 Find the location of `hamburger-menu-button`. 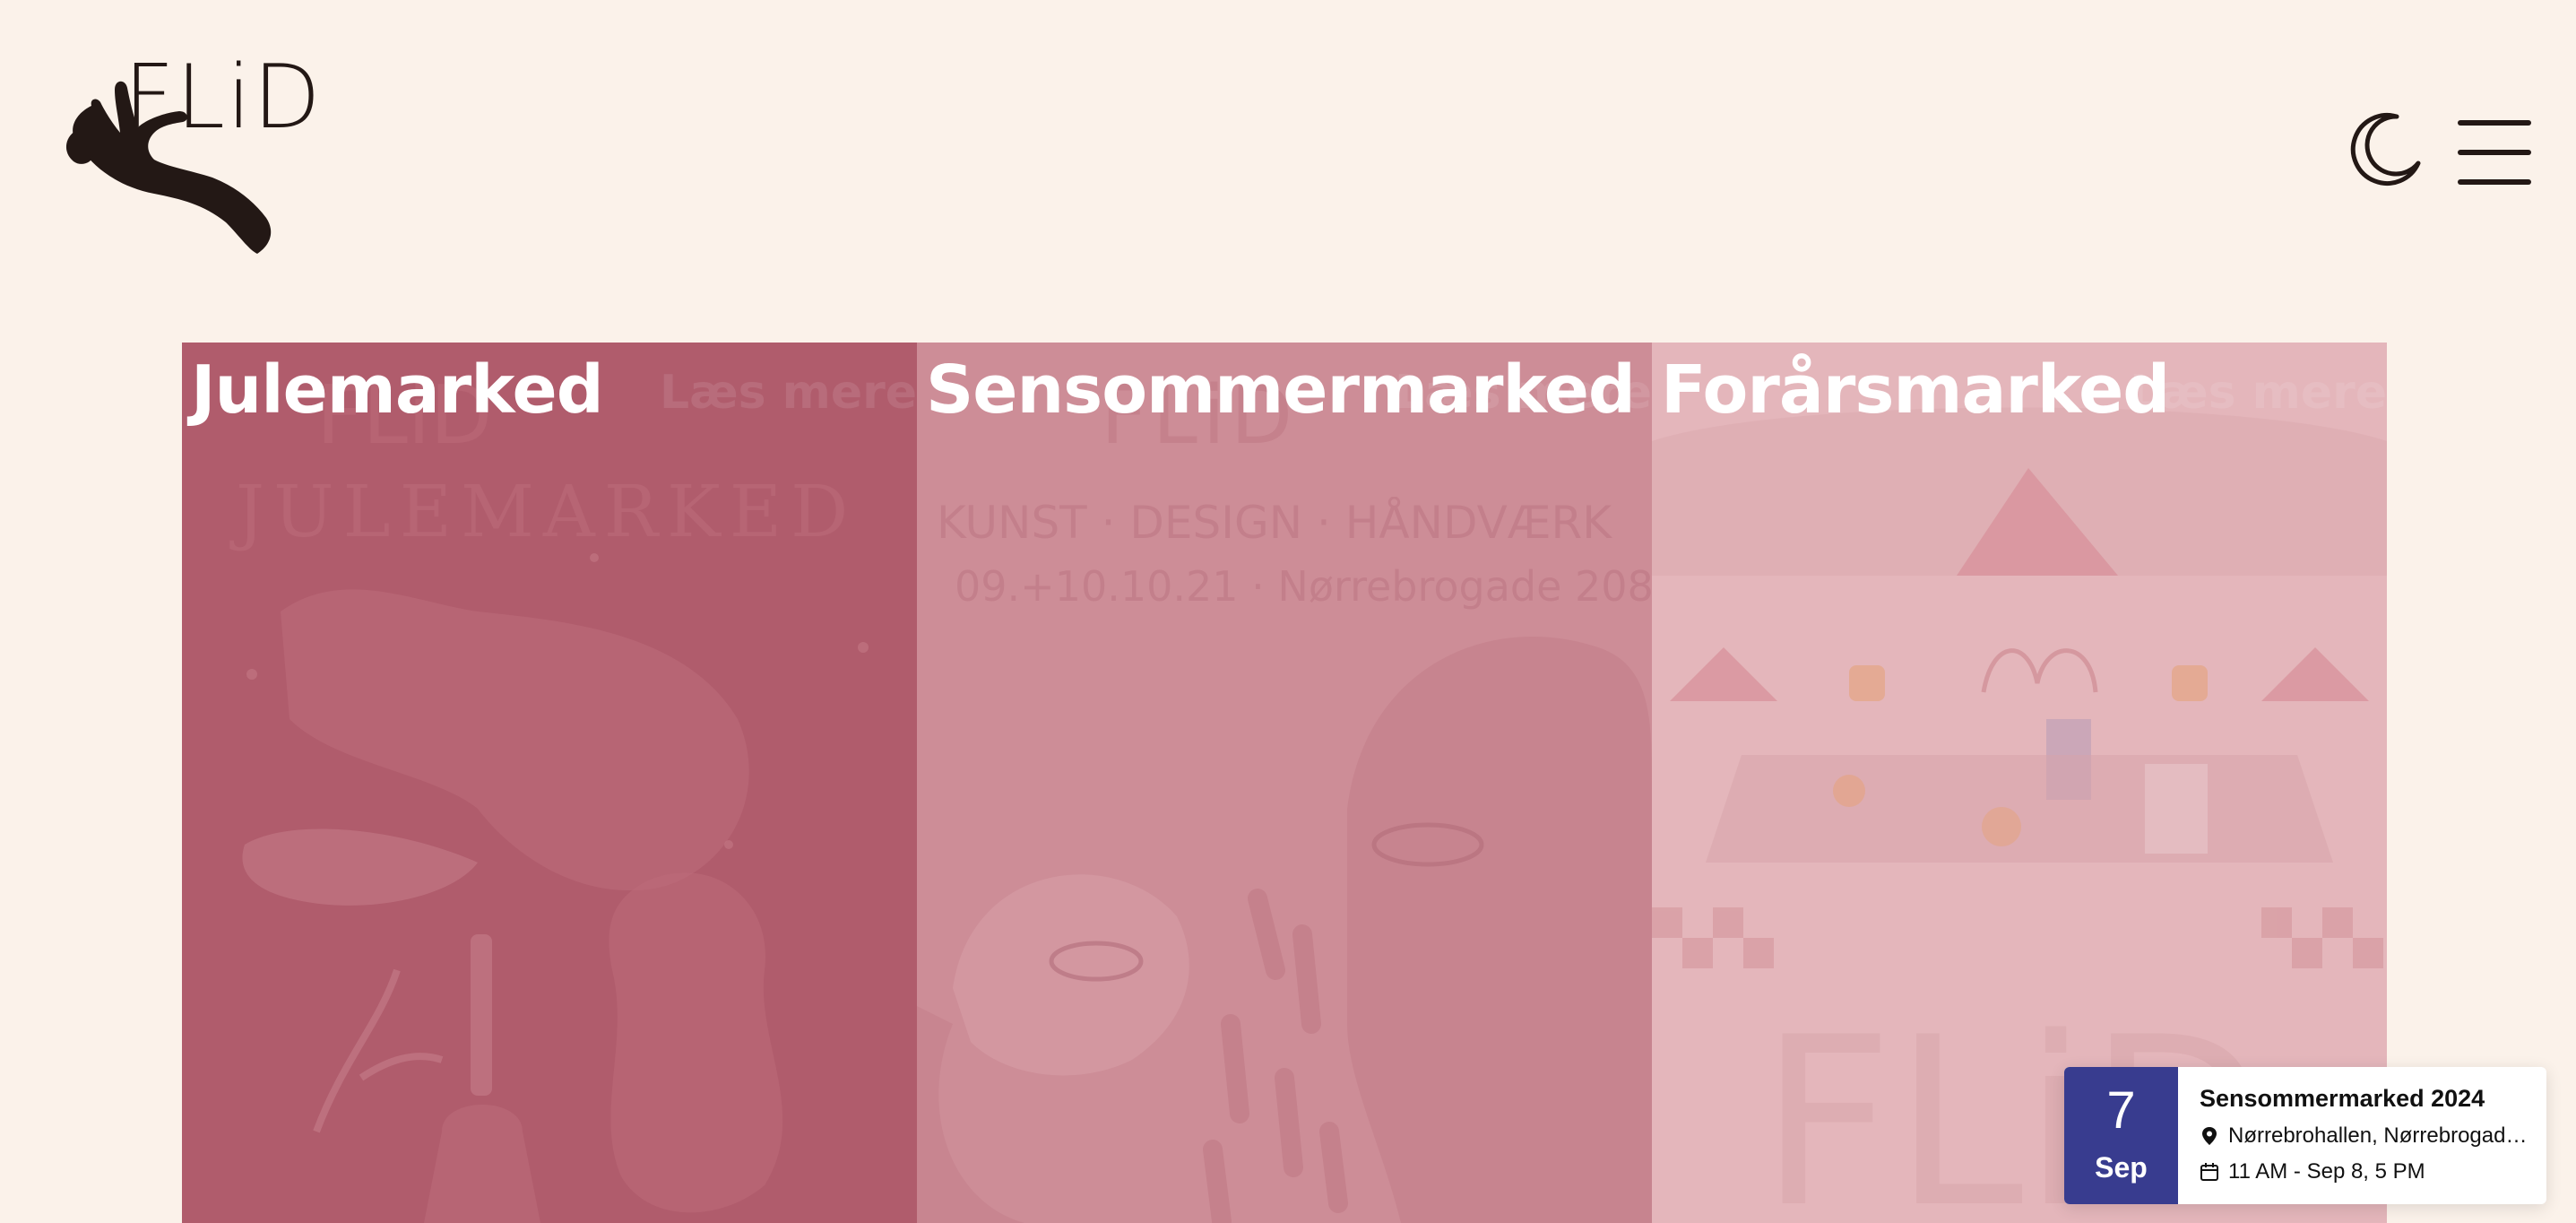

hamburger-menu-button is located at coordinates (2494, 152).